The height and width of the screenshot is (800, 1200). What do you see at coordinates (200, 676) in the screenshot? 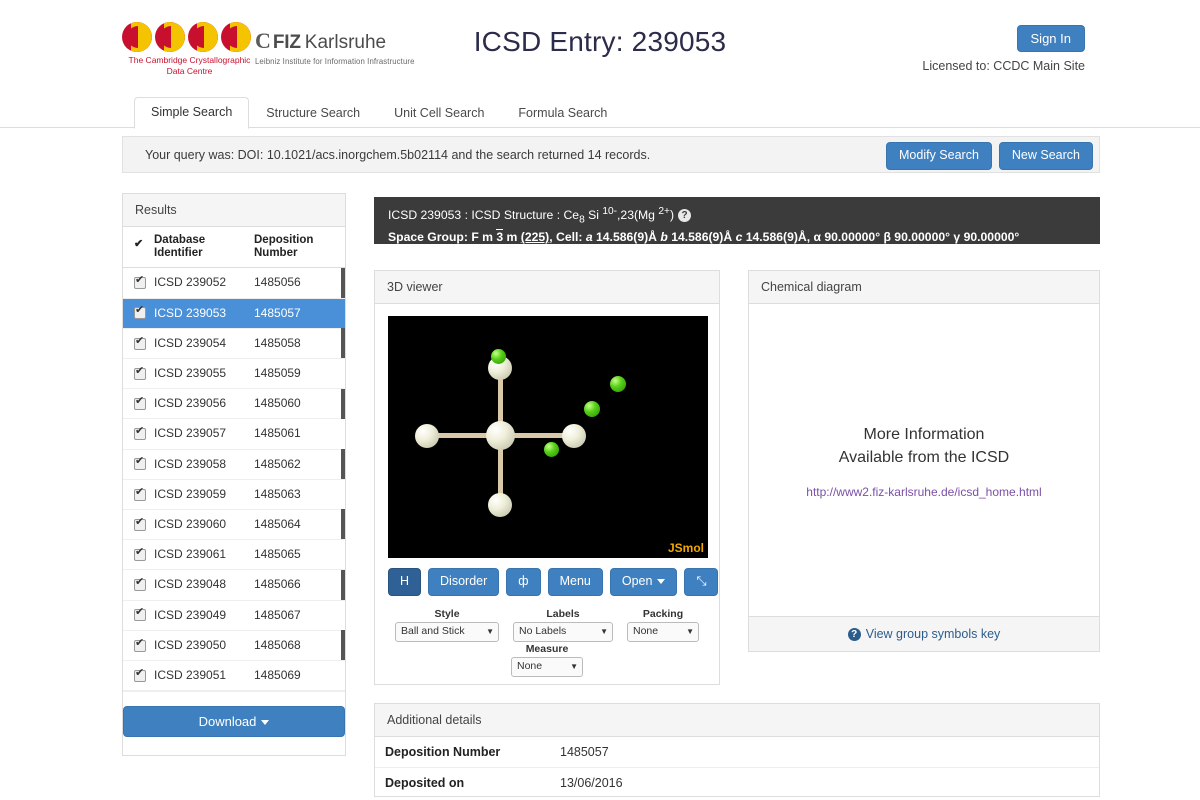
I see `cell-database-identifier: ICSD 239051` at bounding box center [200, 676].